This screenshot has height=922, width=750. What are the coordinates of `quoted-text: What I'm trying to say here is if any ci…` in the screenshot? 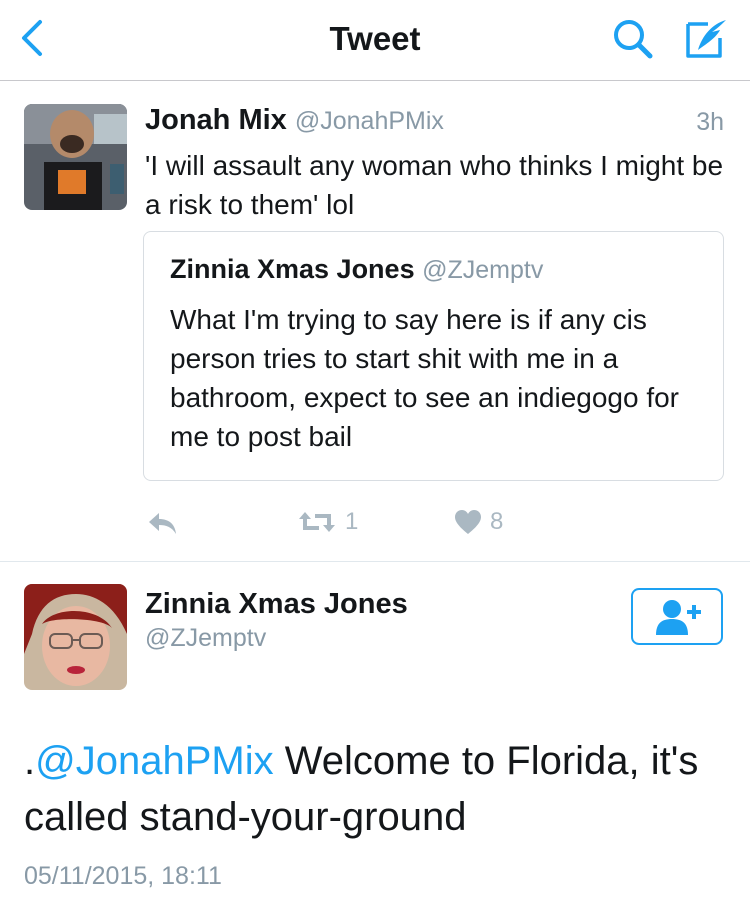 It's located at (425, 378).